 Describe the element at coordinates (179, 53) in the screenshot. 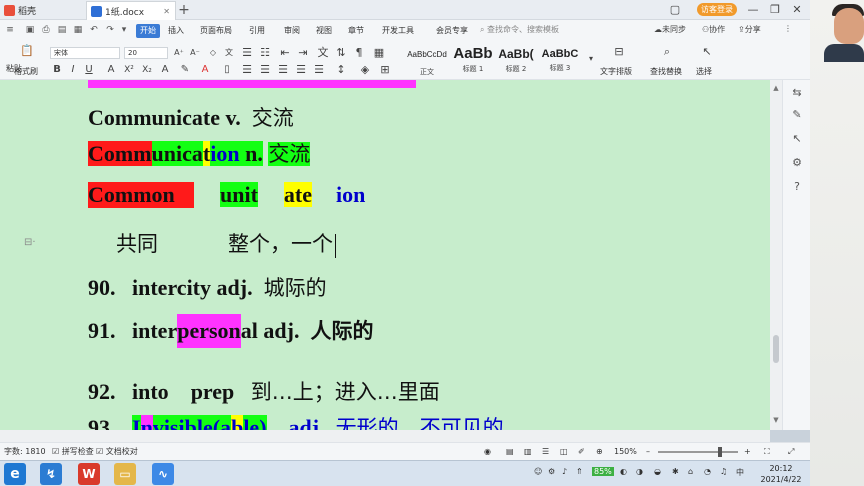

I see `grow-font-icon: A⁺` at that location.